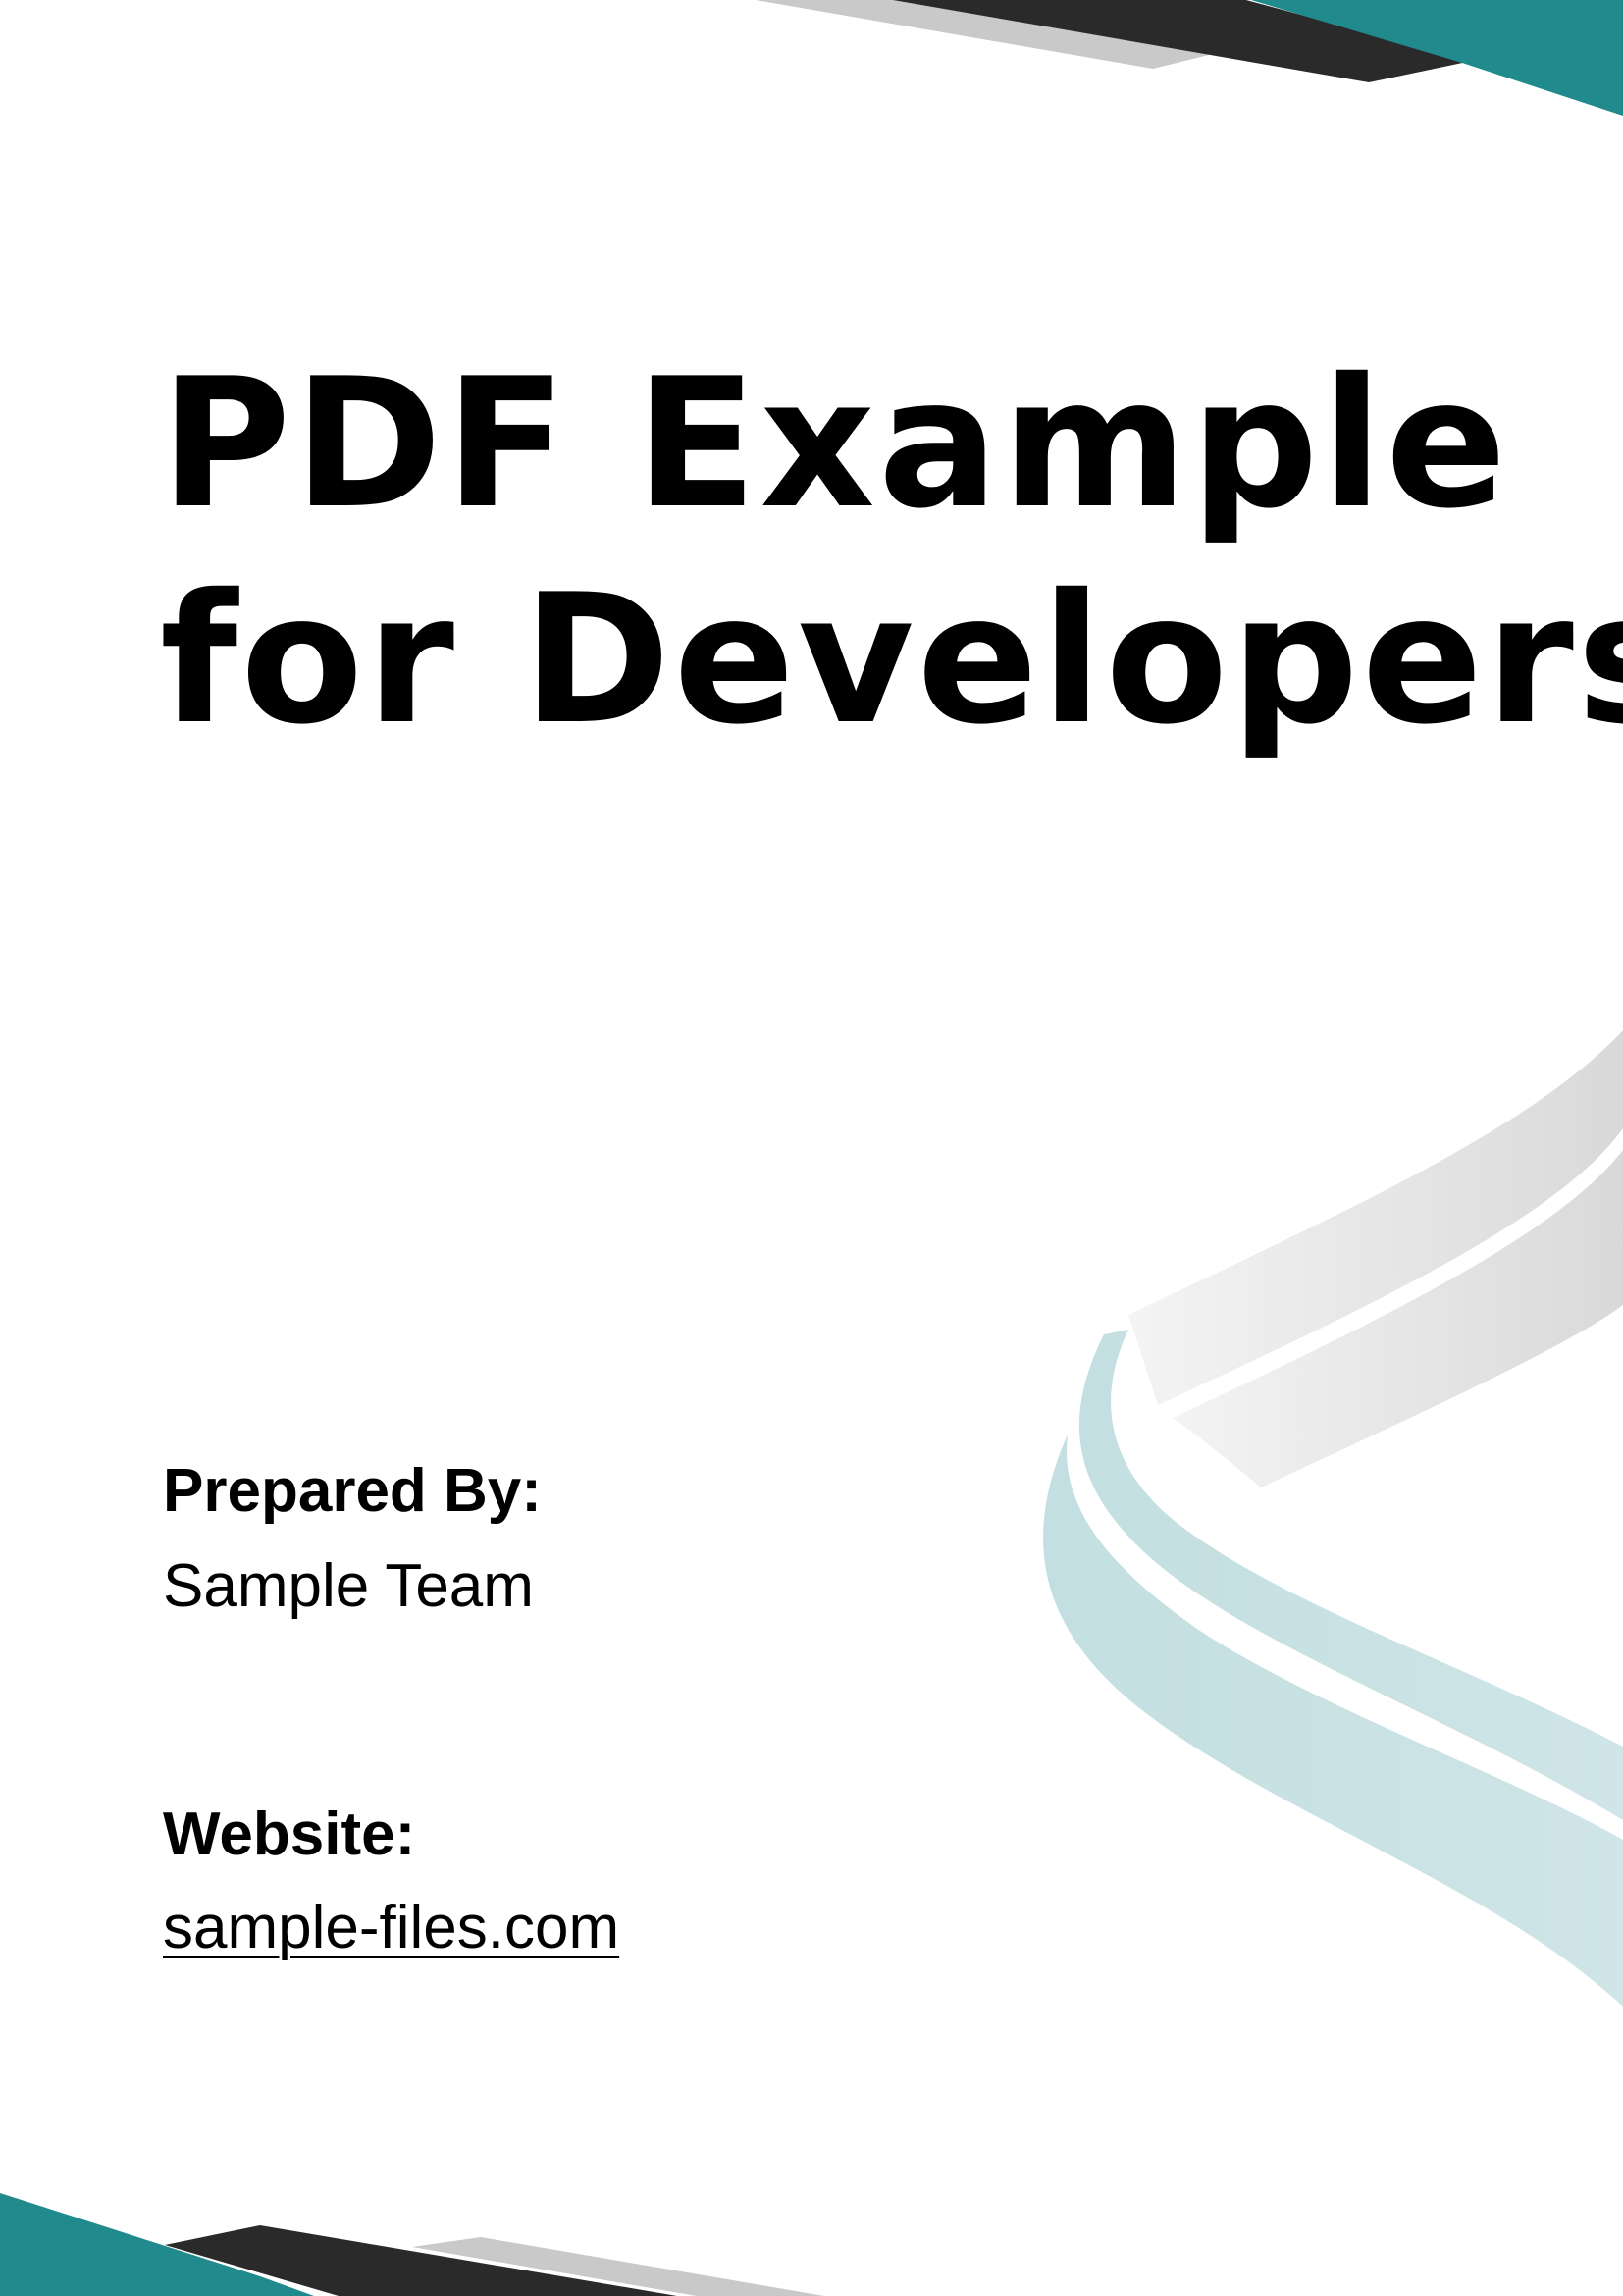 The width and height of the screenshot is (1623, 2296). Describe the element at coordinates (891, 659) in the screenshot. I see `title-line-2: for Developers` at that location.